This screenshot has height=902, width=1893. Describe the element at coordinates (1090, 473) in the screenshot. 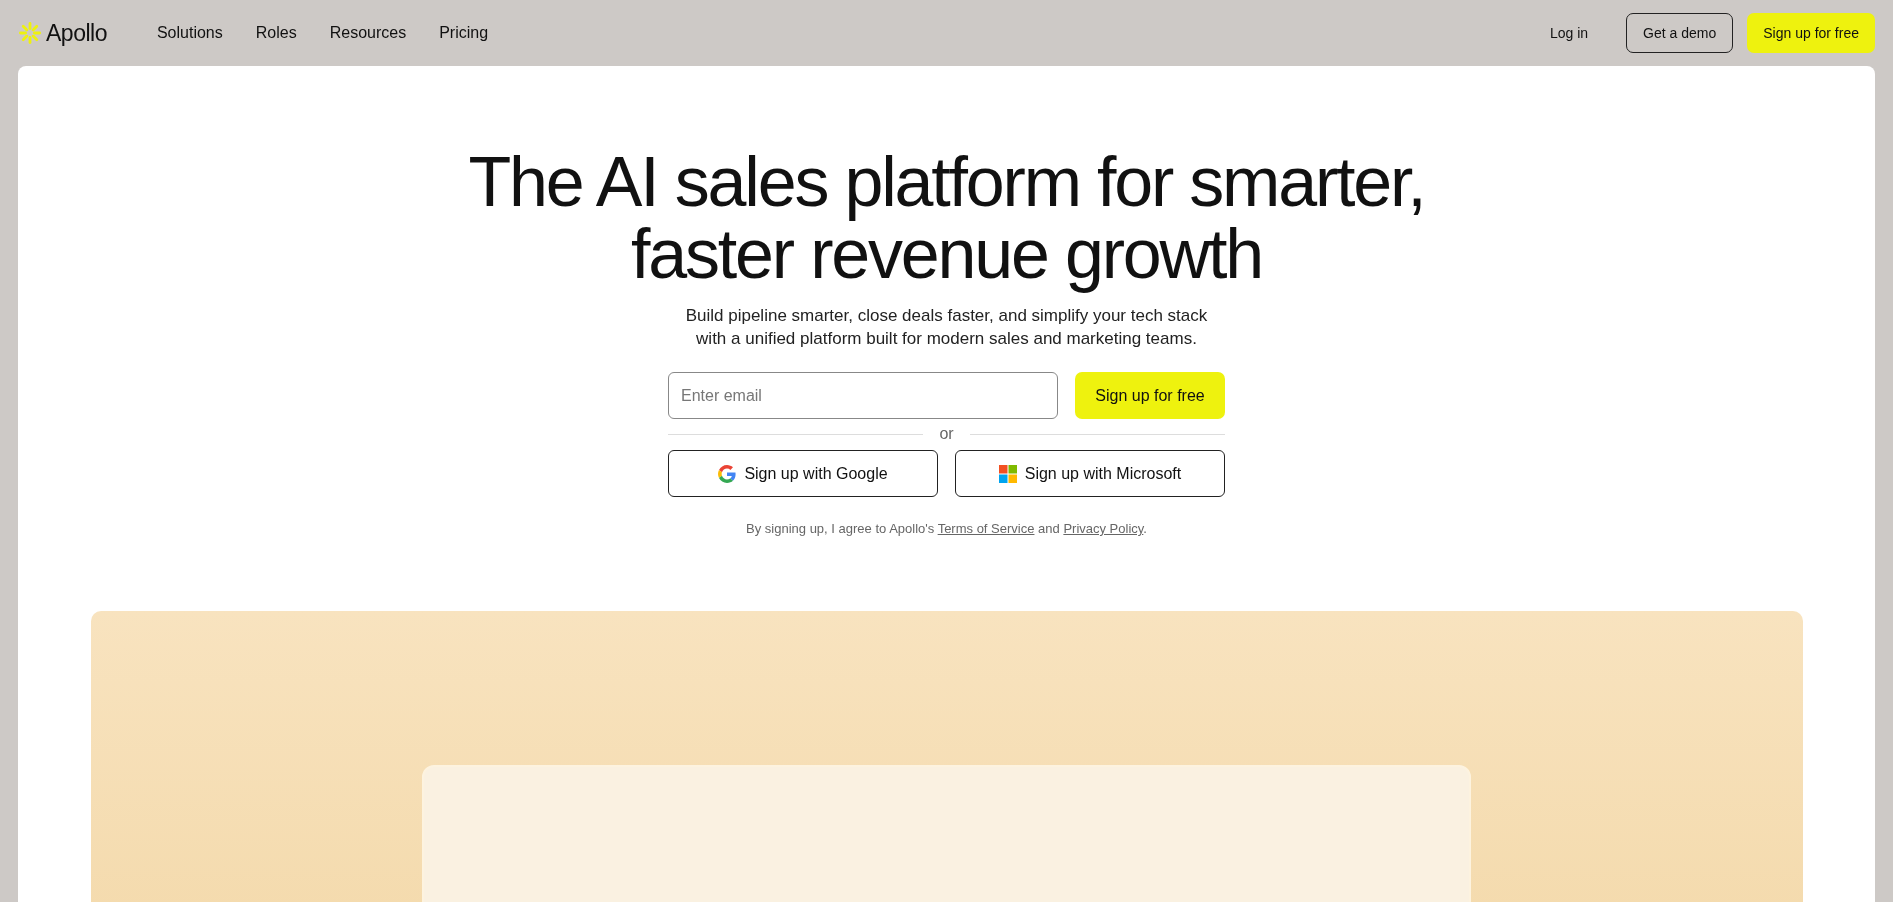

I see `microsoft-signup-button: Sign up with Microsoft` at that location.